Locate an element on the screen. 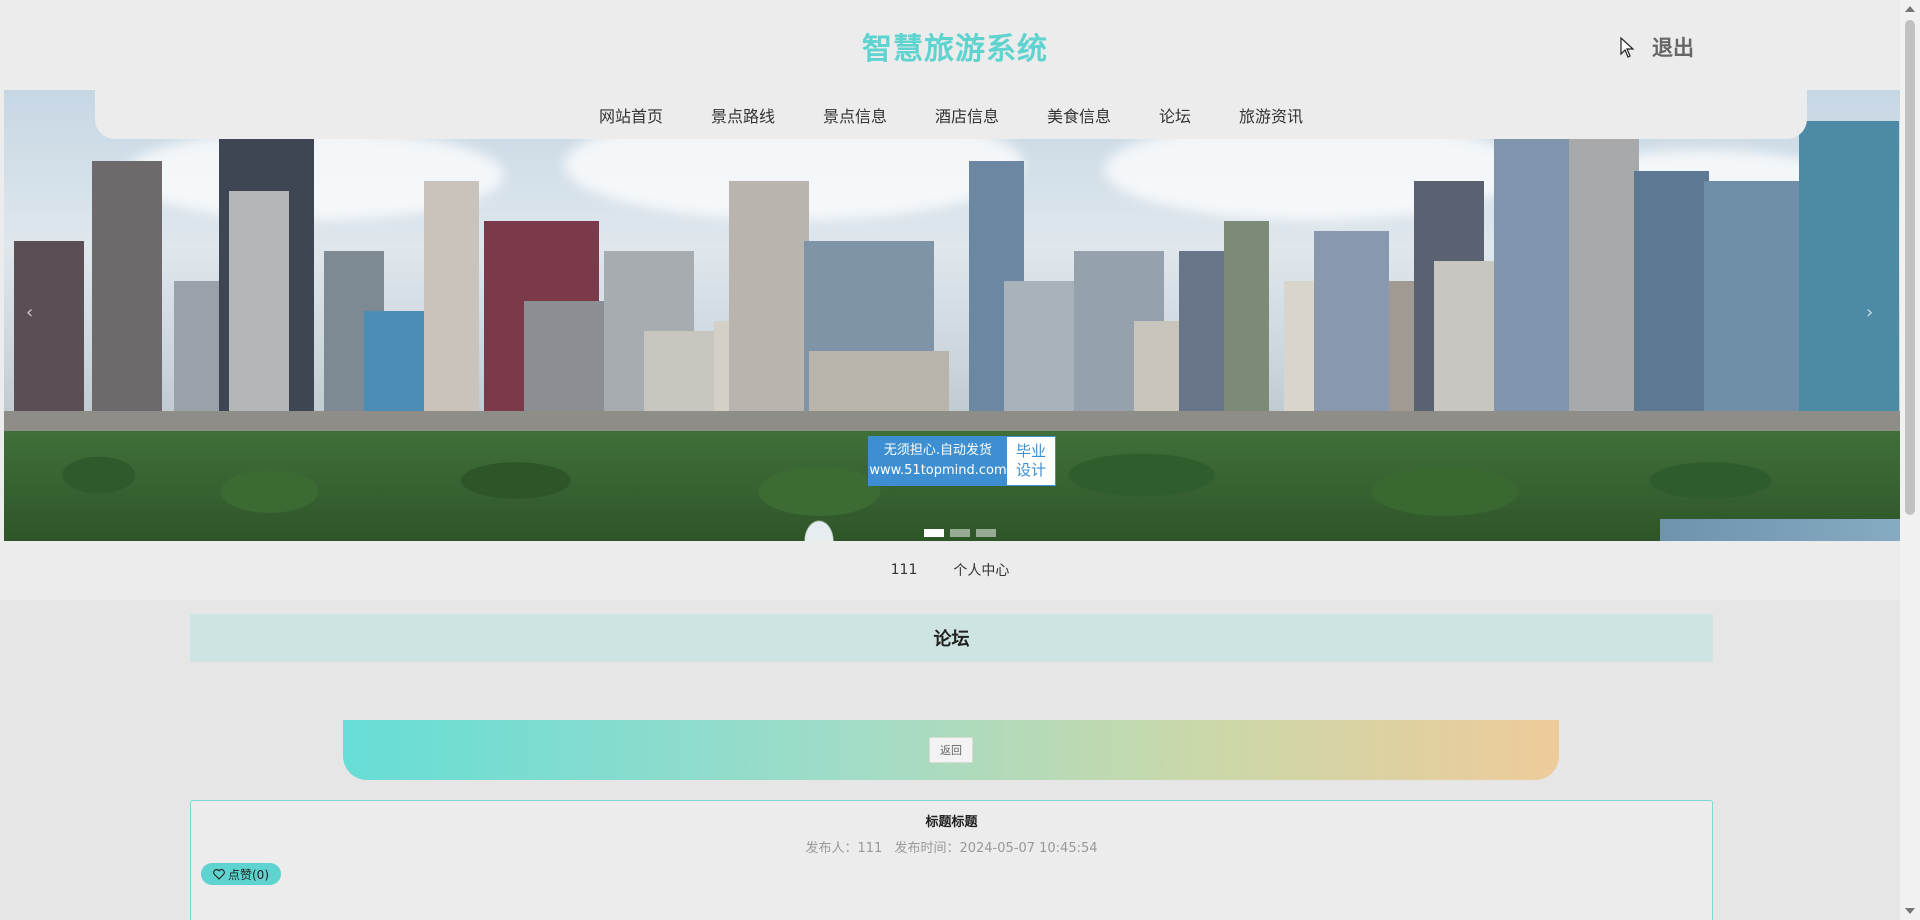  carousel-dots is located at coordinates (960, 533).